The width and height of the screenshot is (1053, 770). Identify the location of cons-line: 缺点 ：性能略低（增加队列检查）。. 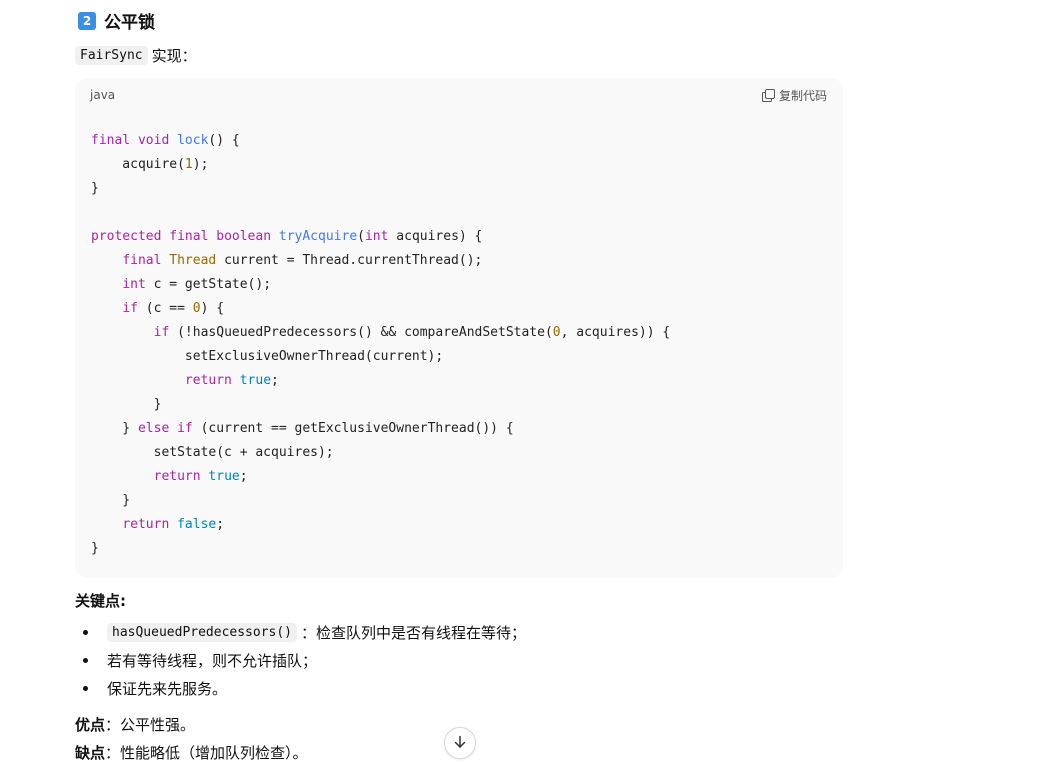
(191, 752).